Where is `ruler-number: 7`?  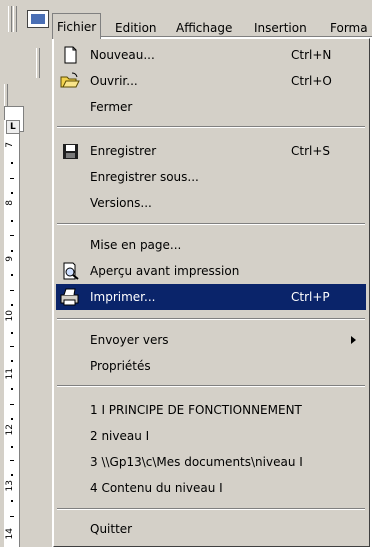
ruler-number: 7 is located at coordinates (10, 145).